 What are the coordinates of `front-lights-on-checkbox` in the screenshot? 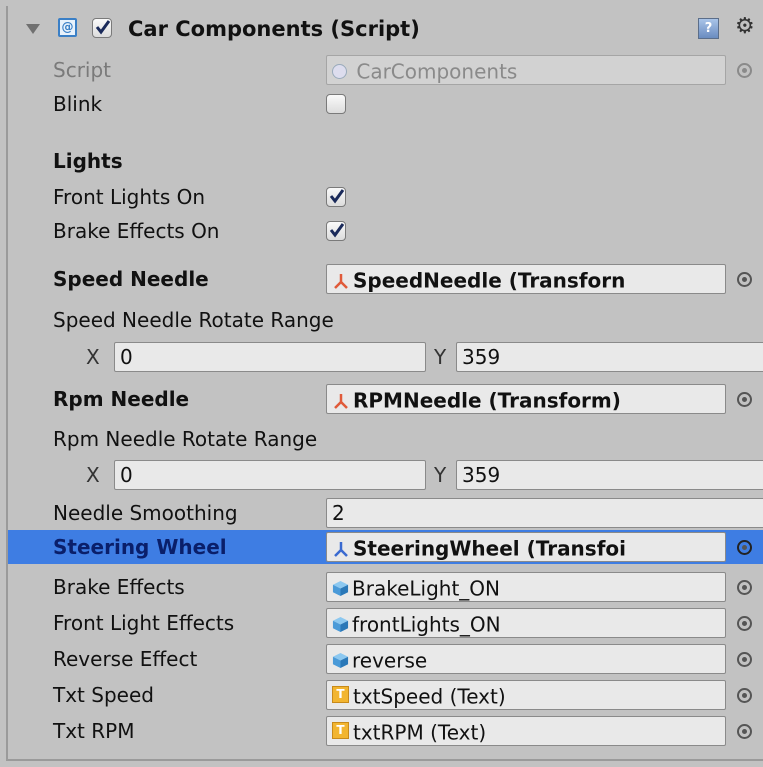 It's located at (336, 197).